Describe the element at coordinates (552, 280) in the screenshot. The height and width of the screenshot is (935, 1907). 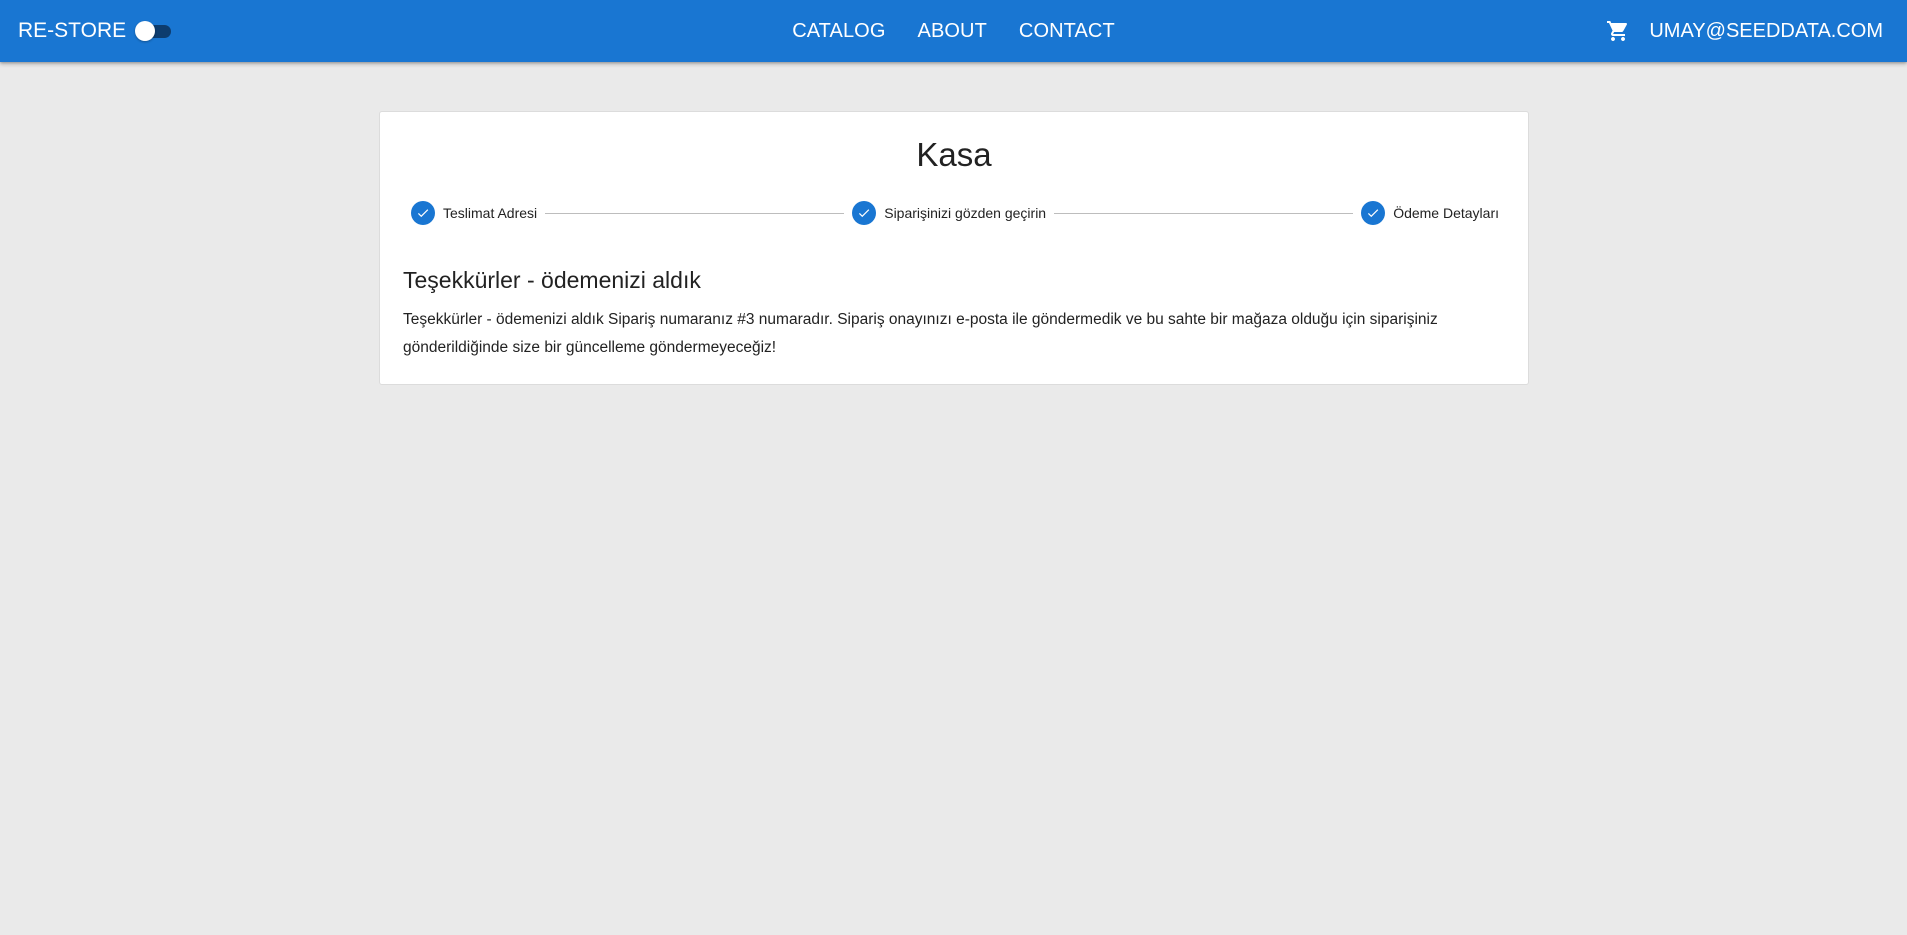
I see `confirmation-title: Teşekkürler - ödemenizi aldık` at that location.